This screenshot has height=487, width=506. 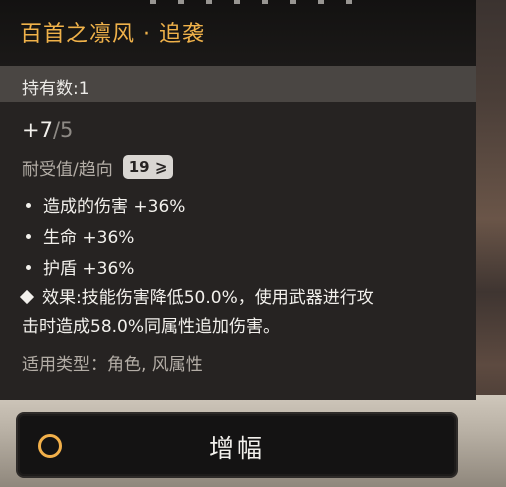 What do you see at coordinates (151, 327) in the screenshot?
I see `effect-line-2: 击时造成58.0%同属性追加伤害。` at bounding box center [151, 327].